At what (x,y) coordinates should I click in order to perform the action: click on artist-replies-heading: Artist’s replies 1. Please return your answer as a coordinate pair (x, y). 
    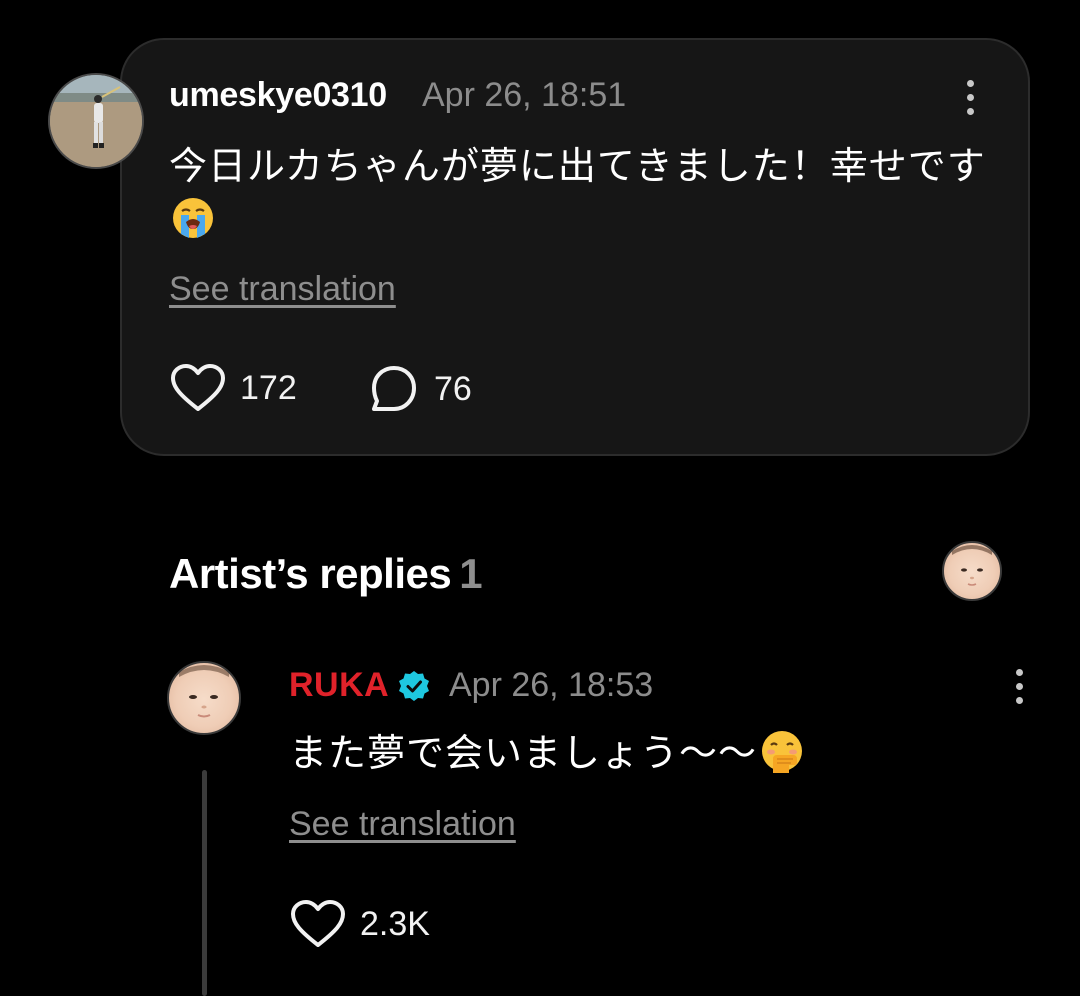
    Looking at the image, I should click on (326, 574).